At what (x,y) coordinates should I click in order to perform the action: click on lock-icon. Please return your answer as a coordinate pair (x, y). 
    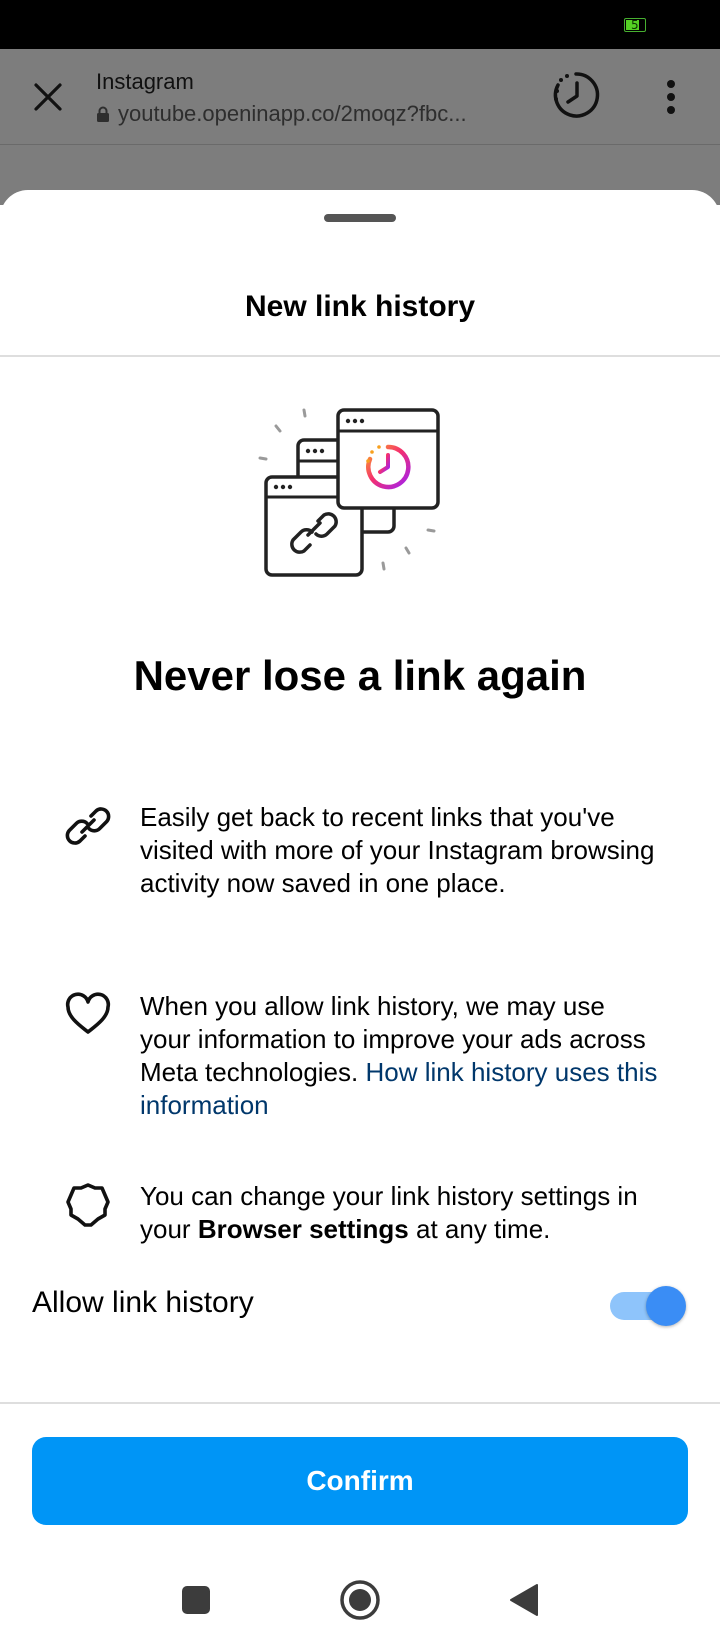
    Looking at the image, I should click on (103, 114).